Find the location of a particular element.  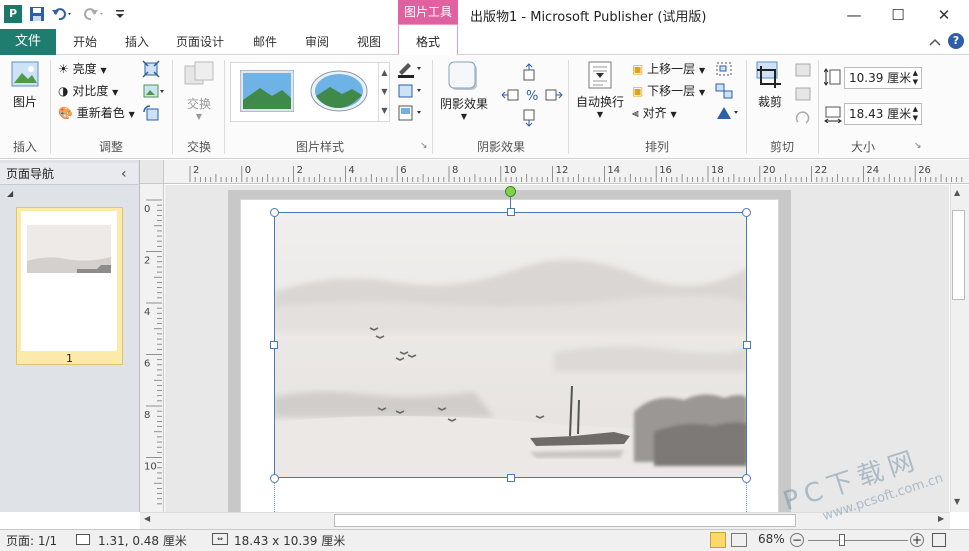

ruler-label: 14 is located at coordinates (613, 170).